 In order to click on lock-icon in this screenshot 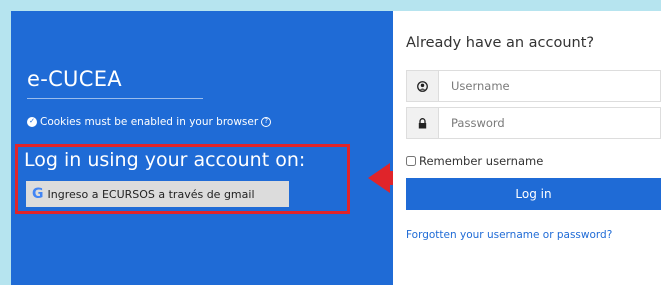, I will do `click(423, 123)`.